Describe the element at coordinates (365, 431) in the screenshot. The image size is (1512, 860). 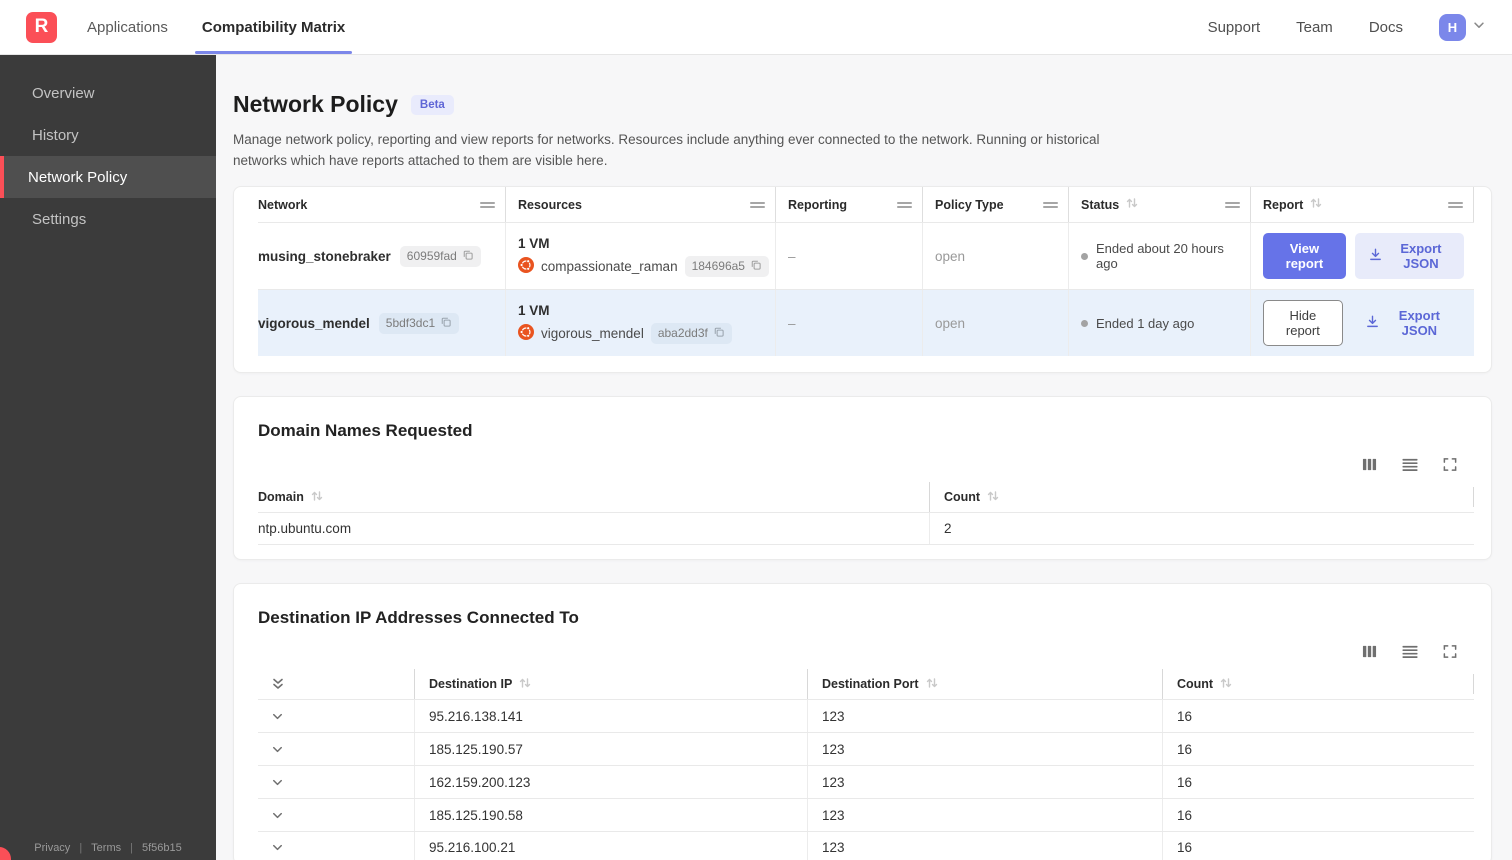
I see `card-title: Domain Names Requested` at that location.